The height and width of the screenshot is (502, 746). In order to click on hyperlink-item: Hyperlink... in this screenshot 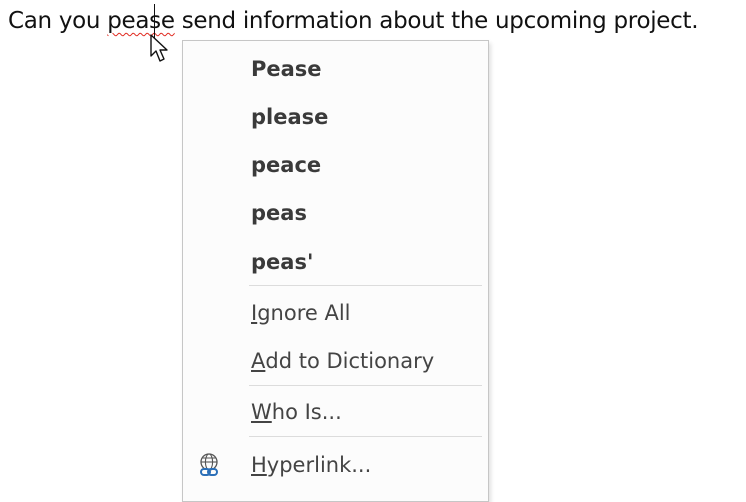, I will do `click(335, 465)`.